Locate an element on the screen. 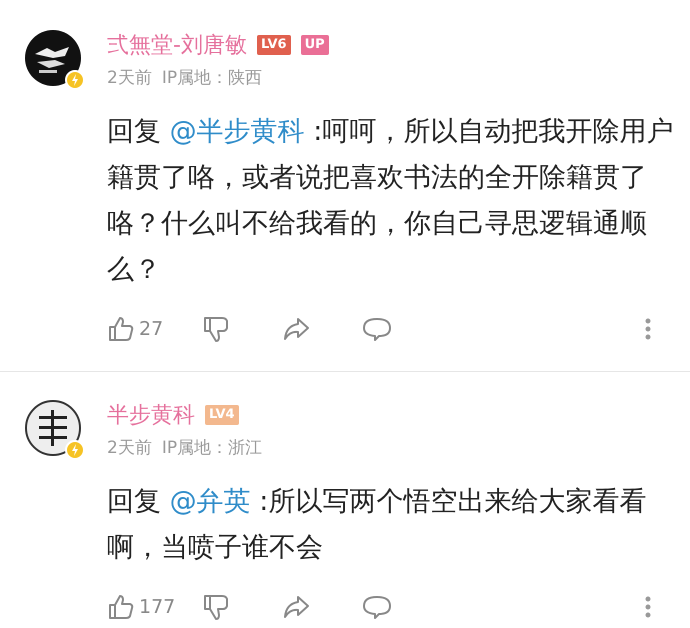  like-count: 177 is located at coordinates (157, 607).